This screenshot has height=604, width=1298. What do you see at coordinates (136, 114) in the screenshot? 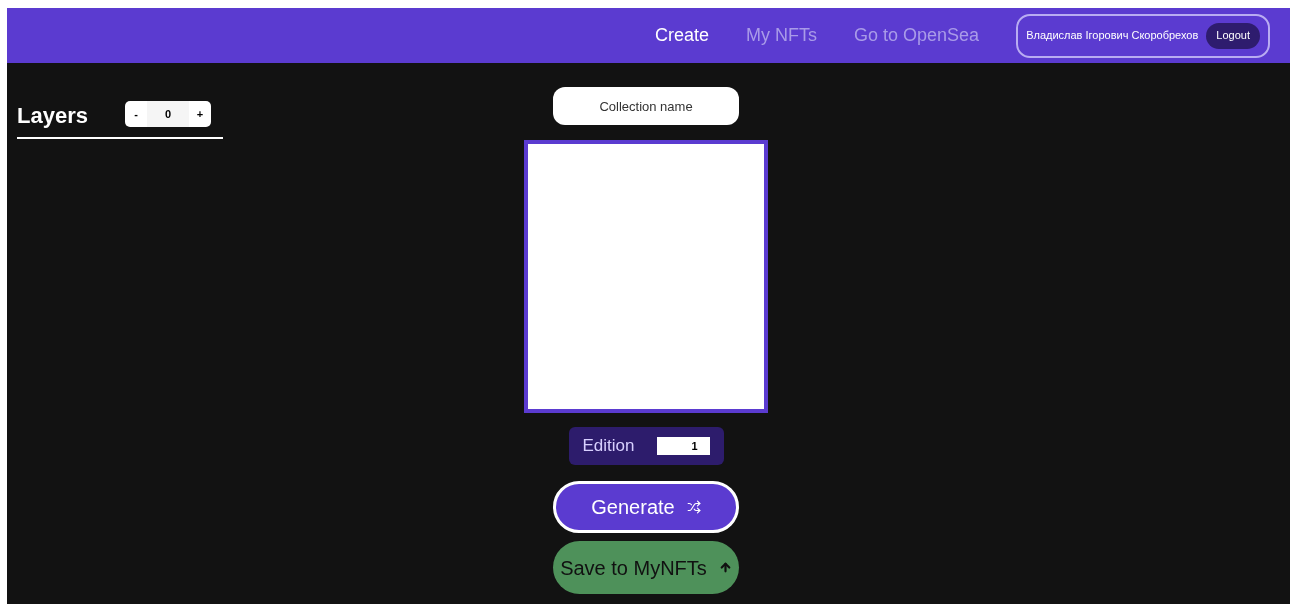
I see `decrement-button: -` at bounding box center [136, 114].